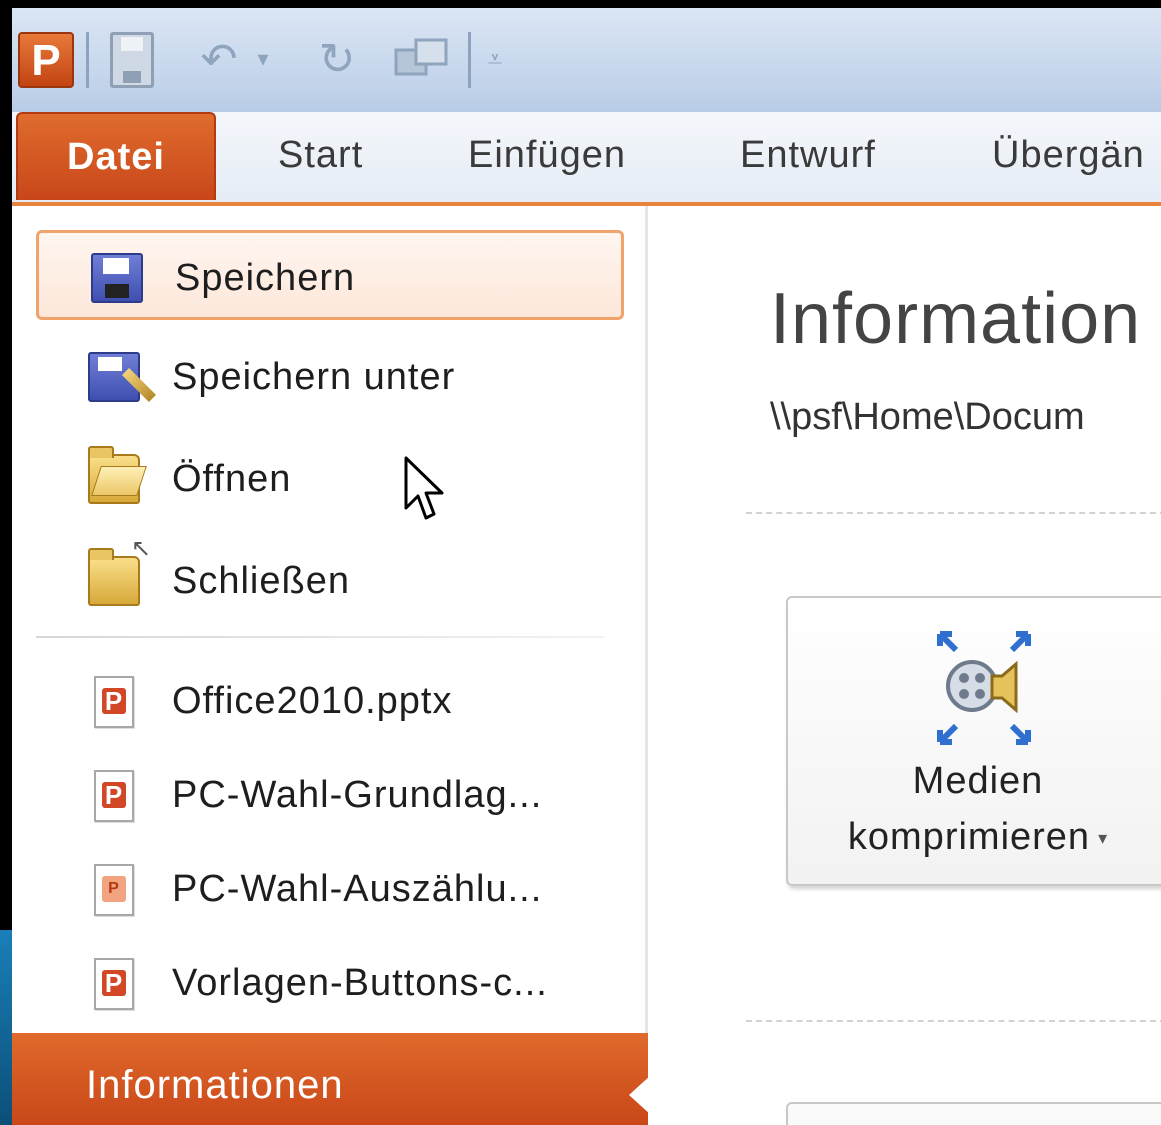 The height and width of the screenshot is (1125, 1161). I want to click on menu-item-label: Speichern unter, so click(314, 377).